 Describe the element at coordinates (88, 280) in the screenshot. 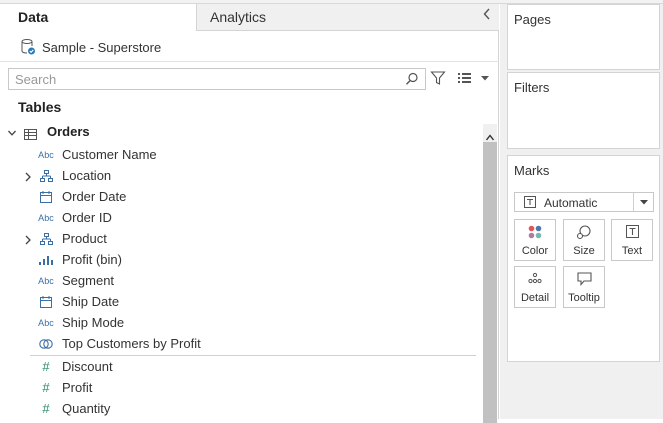

I see `field-label: Segment` at that location.